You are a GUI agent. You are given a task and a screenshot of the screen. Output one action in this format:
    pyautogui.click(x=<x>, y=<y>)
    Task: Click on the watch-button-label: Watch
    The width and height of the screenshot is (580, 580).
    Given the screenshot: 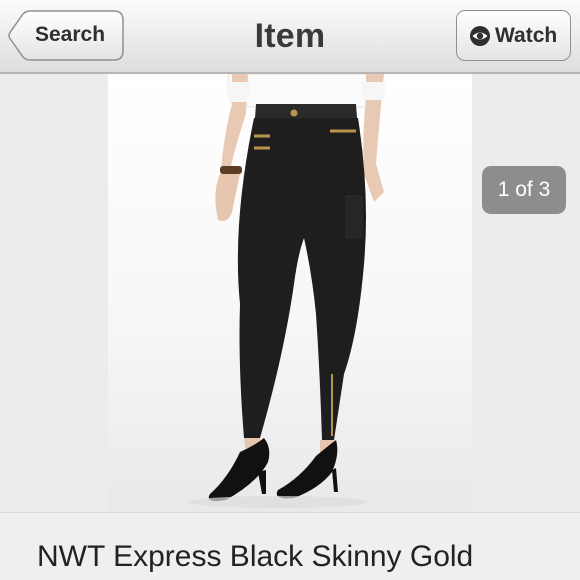 What is the action you would take?
    pyautogui.click(x=526, y=35)
    